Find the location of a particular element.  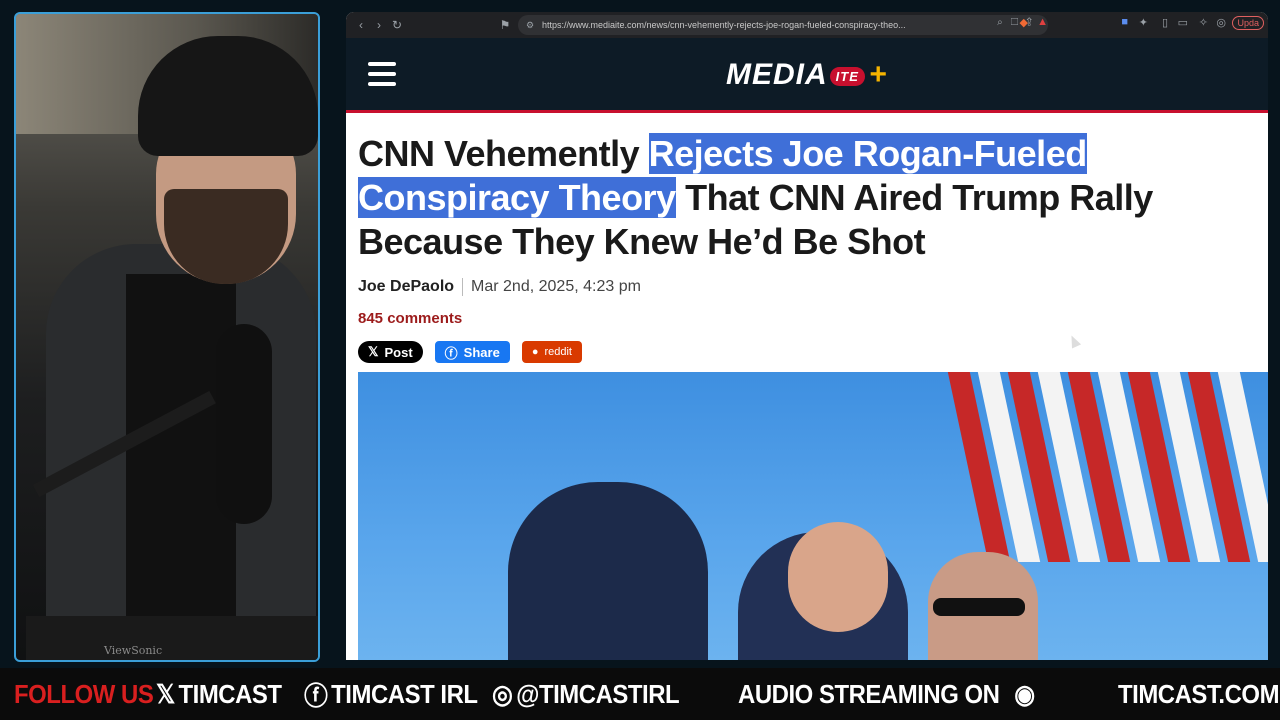

author-link: Joe DePaolo is located at coordinates (411, 287).